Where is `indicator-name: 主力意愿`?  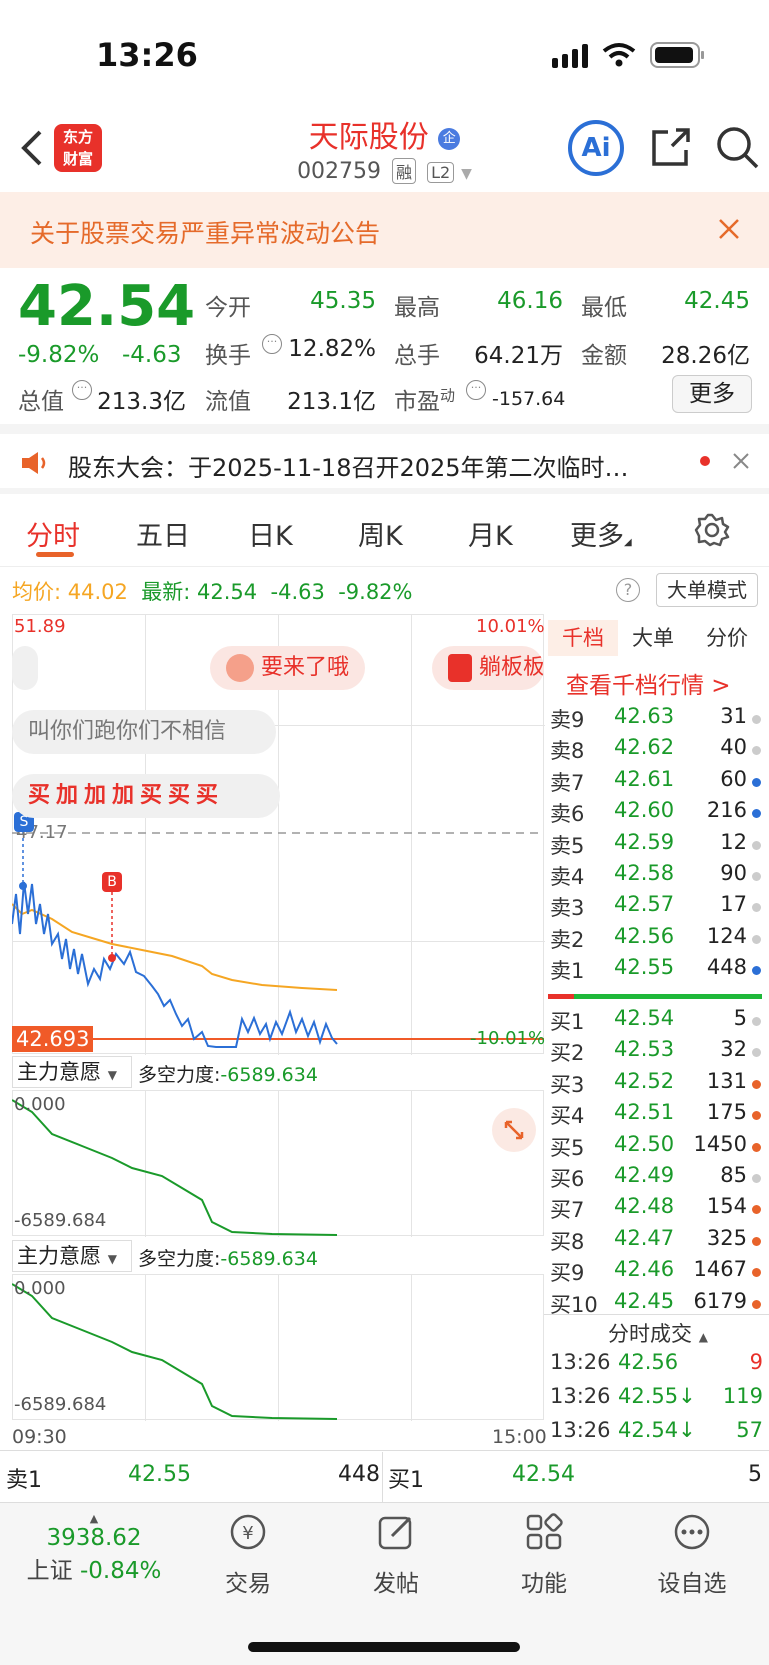
indicator-name: 主力意愿 is located at coordinates (59, 1072).